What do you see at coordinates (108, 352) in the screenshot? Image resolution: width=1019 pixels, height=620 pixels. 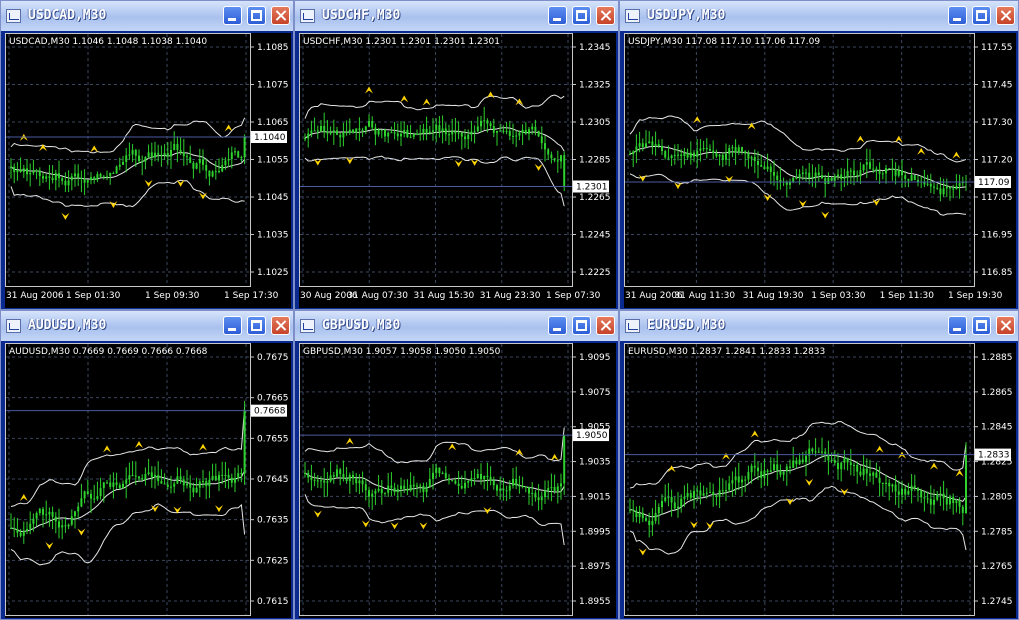 I see `chart-header-ohlc: AUDUSD,M30 0.7669 0.7669 0.7666 0.7668` at bounding box center [108, 352].